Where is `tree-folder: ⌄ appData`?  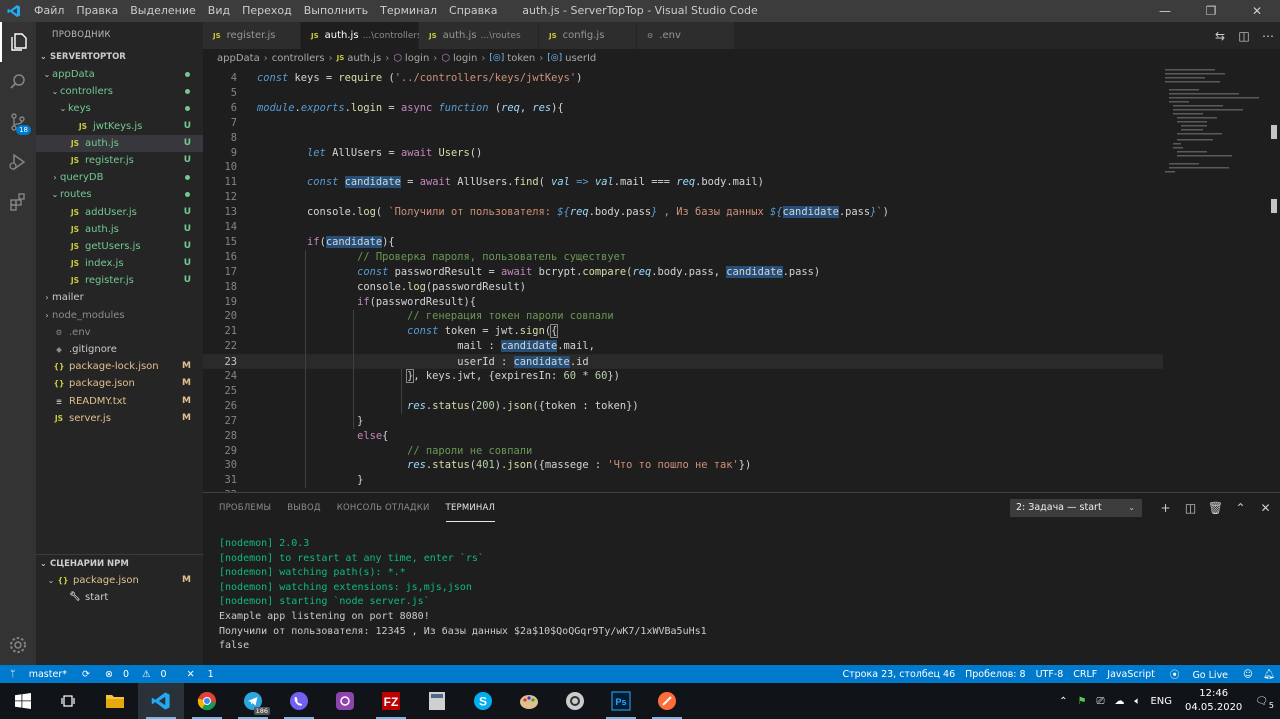 tree-folder: ⌄ appData is located at coordinates (119, 74).